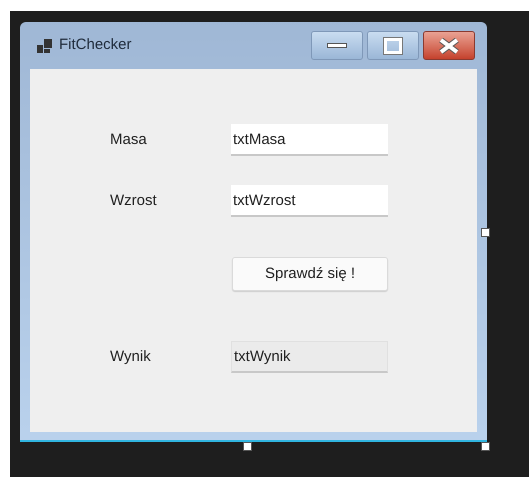 The height and width of the screenshot is (477, 529). I want to click on maximize-button, so click(393, 45).